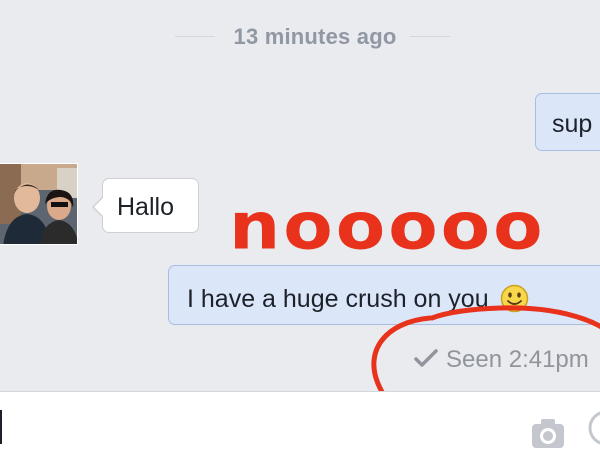  Describe the element at coordinates (39, 204) in the screenshot. I see `avatar` at that location.